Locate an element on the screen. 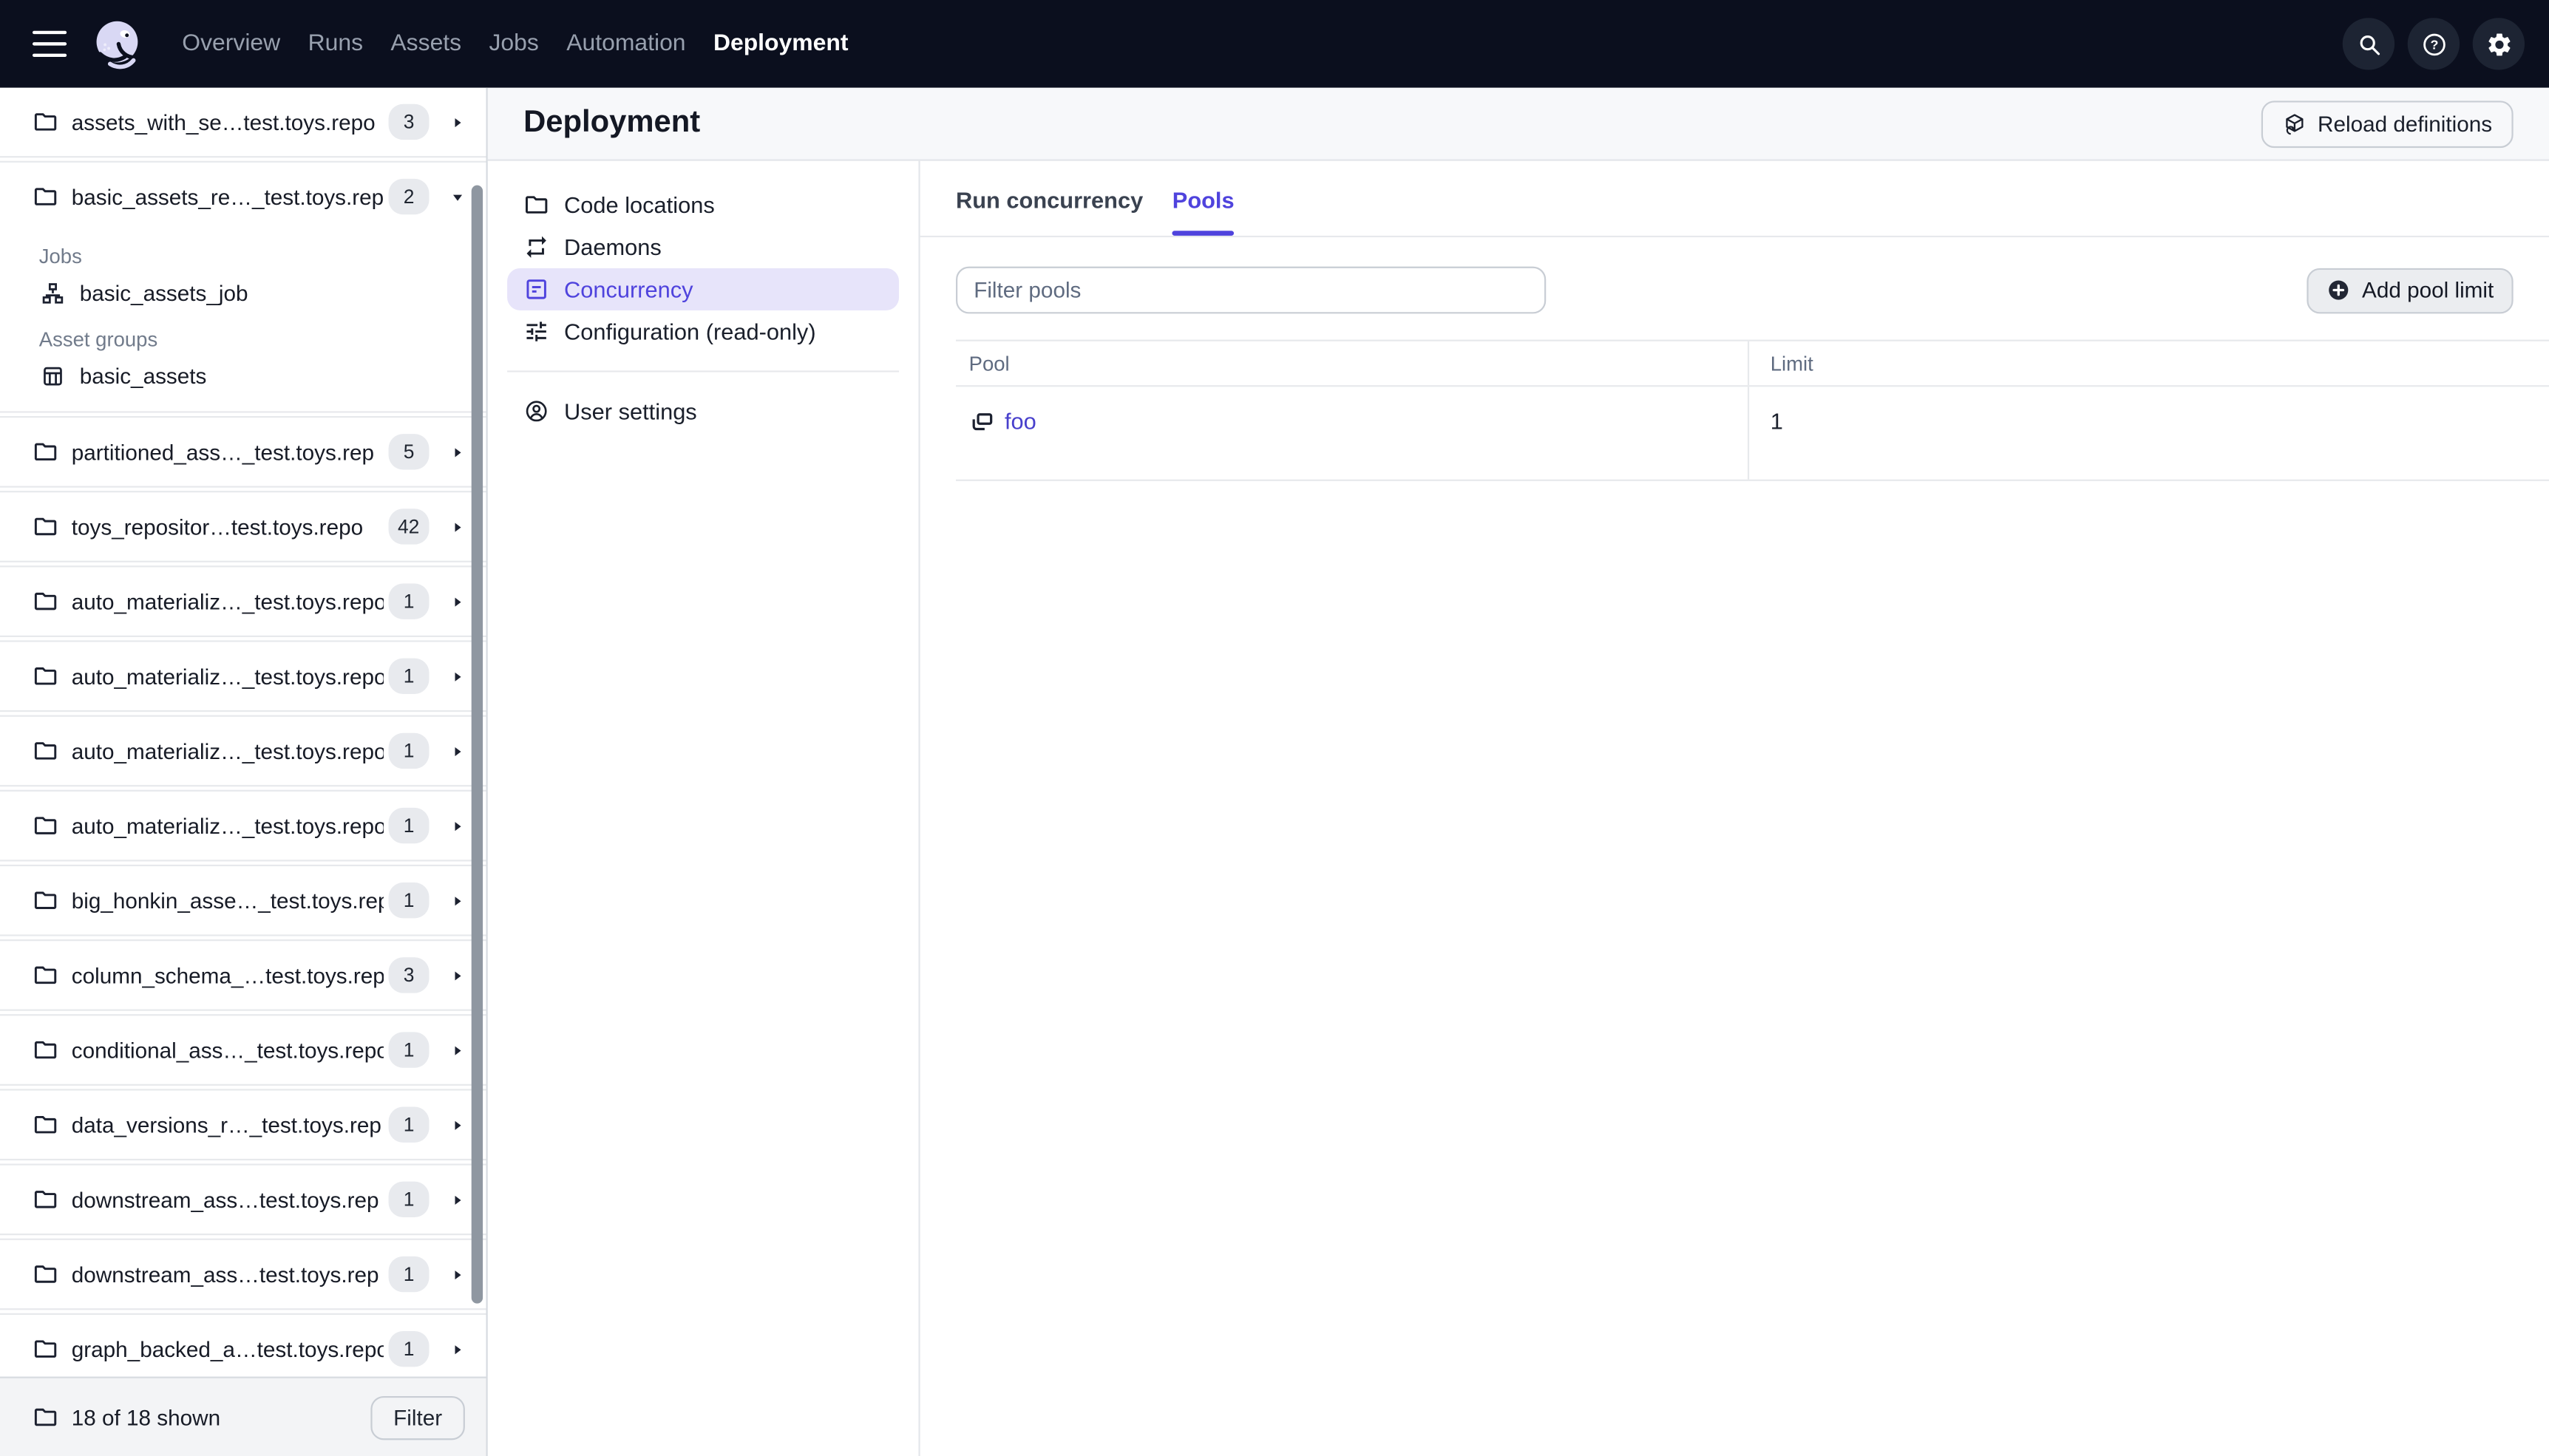  repo-label: basic_assets_re…_test.toys.rep is located at coordinates (227, 197).